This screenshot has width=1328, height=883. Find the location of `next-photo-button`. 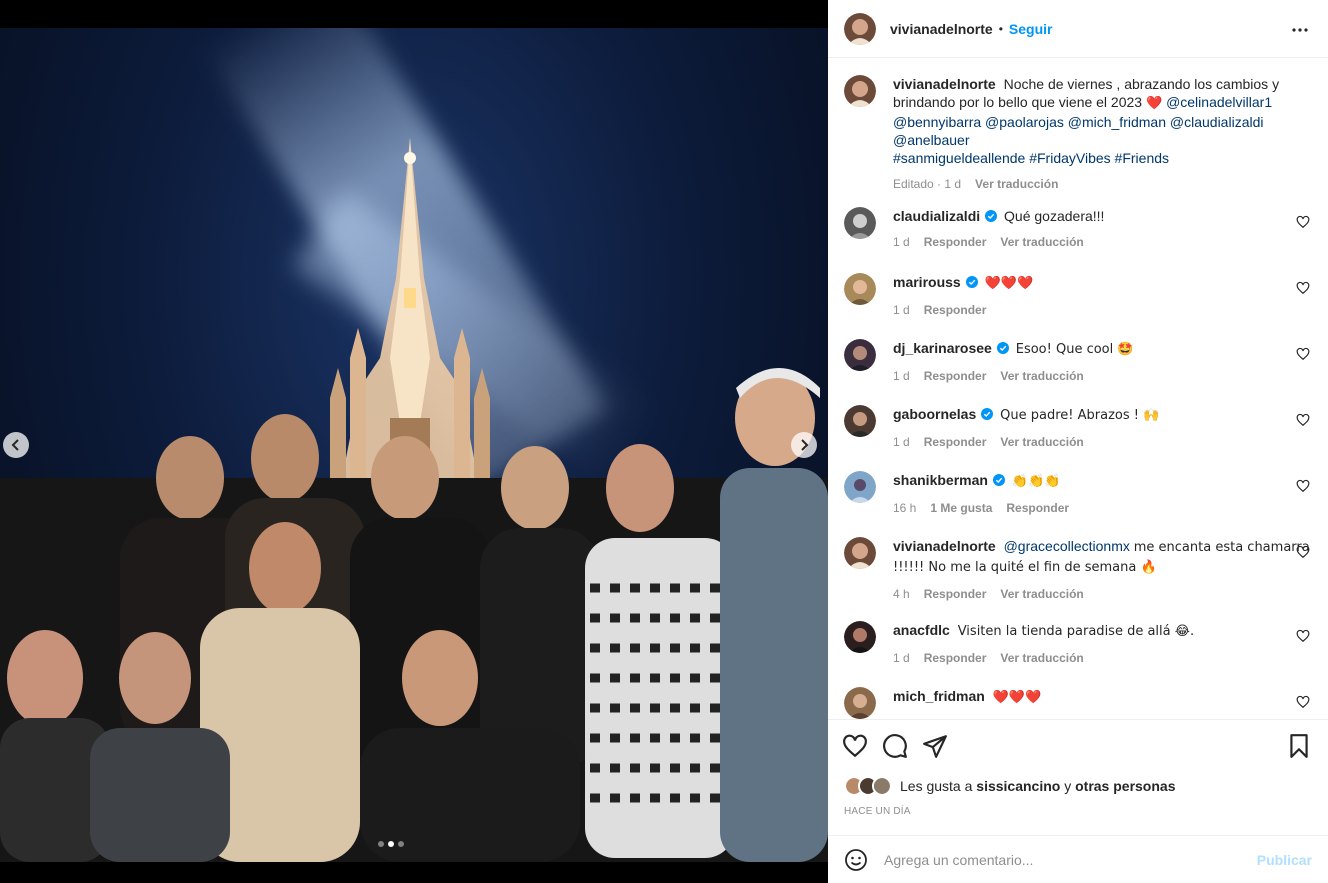

next-photo-button is located at coordinates (804, 445).